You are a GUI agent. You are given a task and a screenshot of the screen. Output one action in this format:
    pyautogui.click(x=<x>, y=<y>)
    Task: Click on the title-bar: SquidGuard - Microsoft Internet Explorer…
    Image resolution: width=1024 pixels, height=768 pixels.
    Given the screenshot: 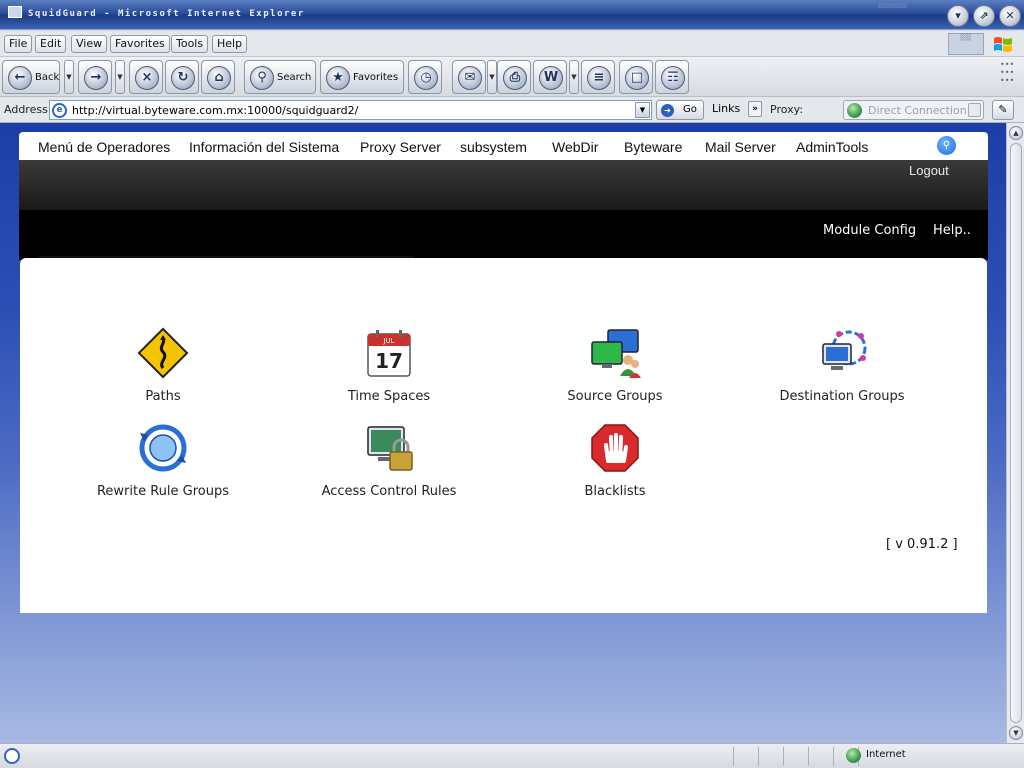 What is the action you would take?
    pyautogui.click(x=512, y=15)
    